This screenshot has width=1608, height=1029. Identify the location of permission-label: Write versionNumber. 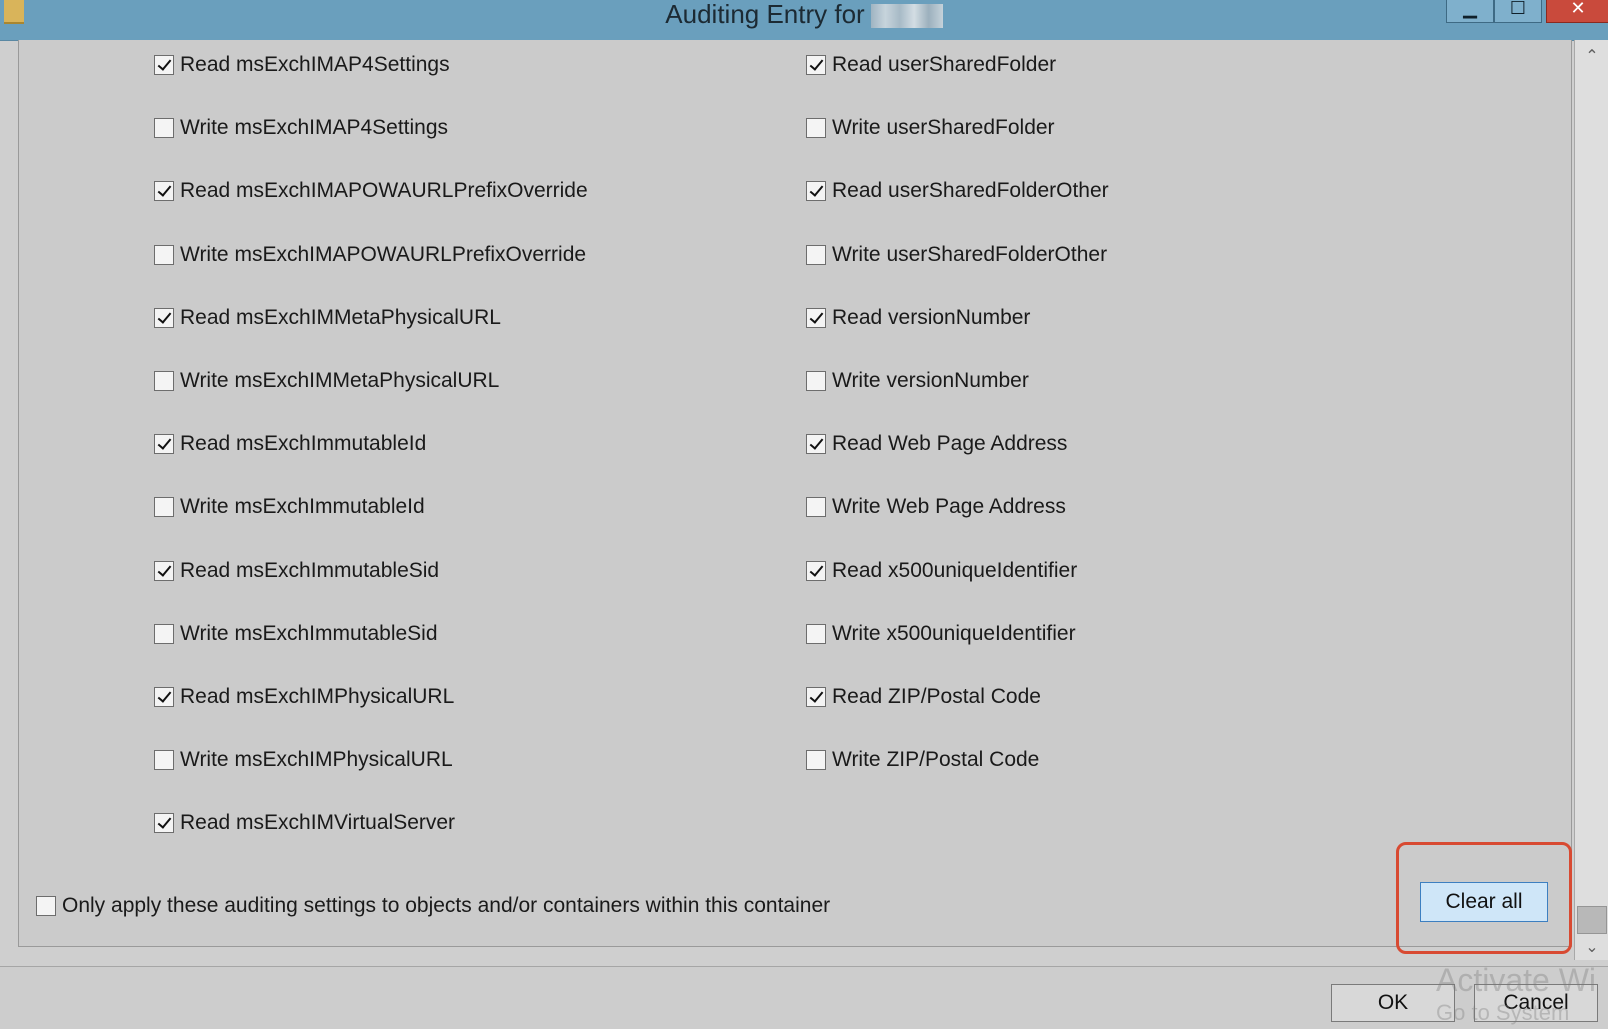
(930, 380).